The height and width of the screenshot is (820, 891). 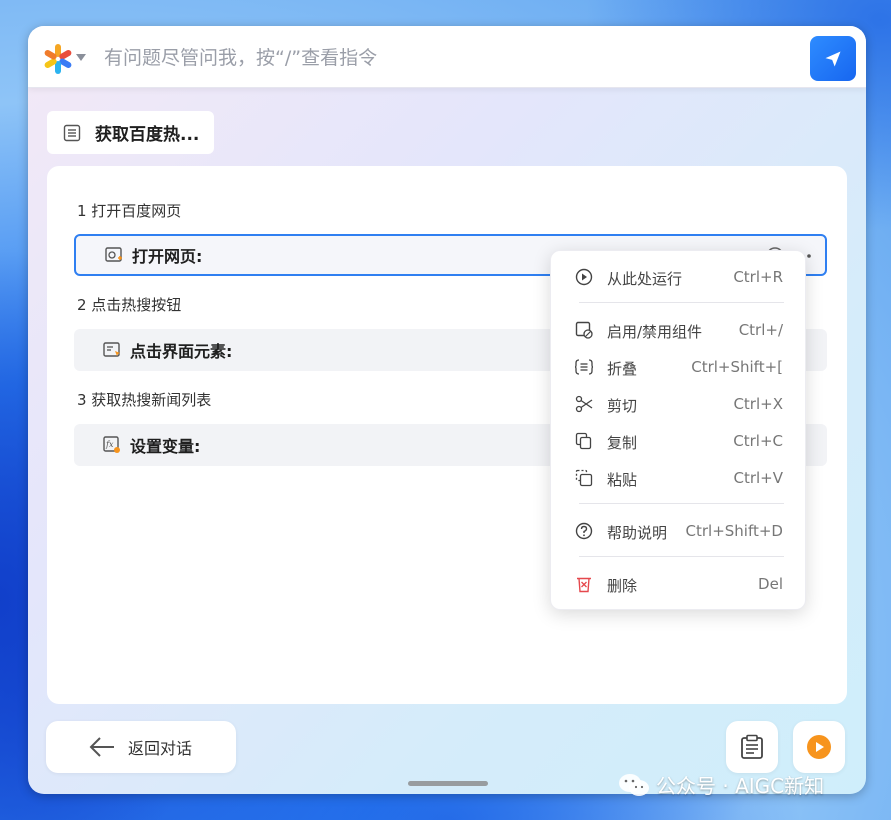 I want to click on svg-text: fx, so click(x=109, y=444).